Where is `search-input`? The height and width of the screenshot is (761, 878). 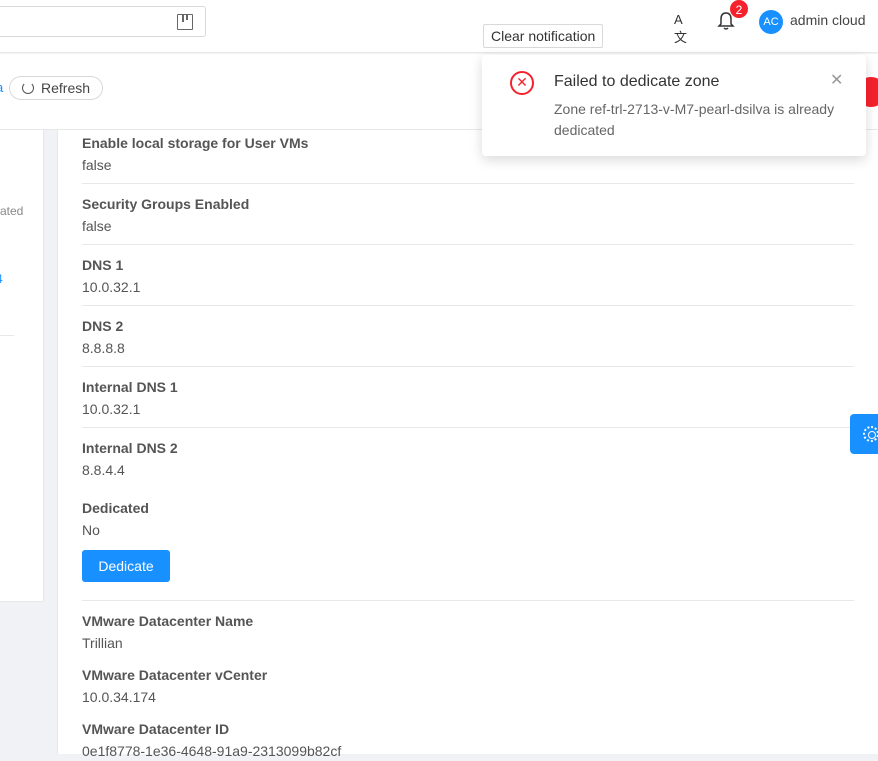
search-input is located at coordinates (103, 21).